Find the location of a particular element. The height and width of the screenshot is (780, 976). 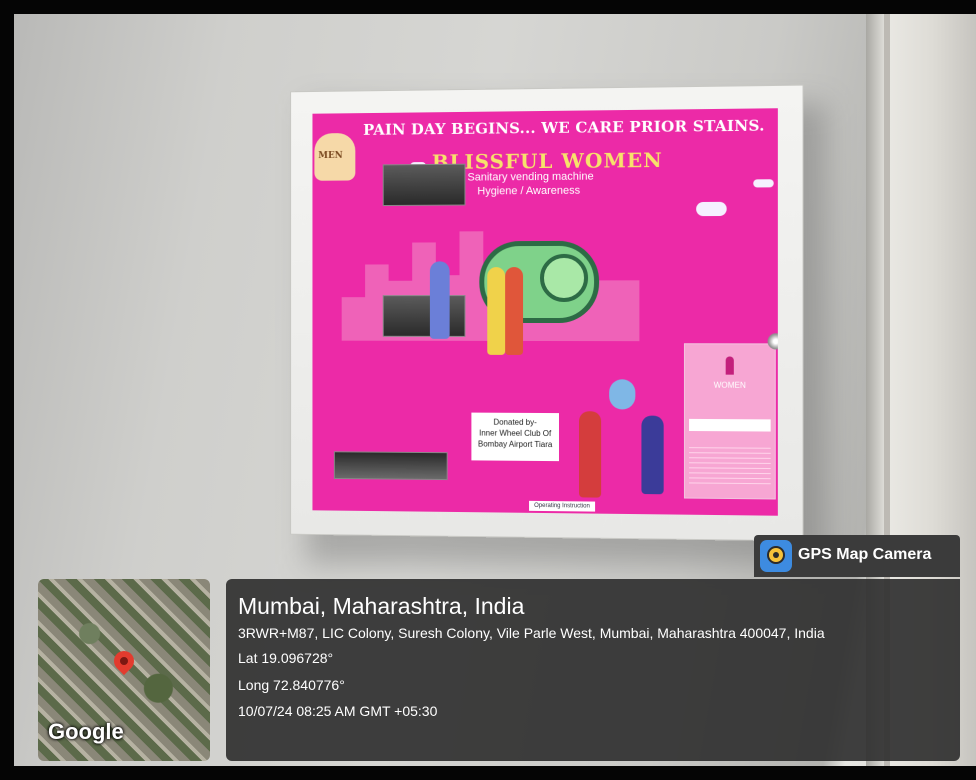

lock-icon is located at coordinates (772, 341).